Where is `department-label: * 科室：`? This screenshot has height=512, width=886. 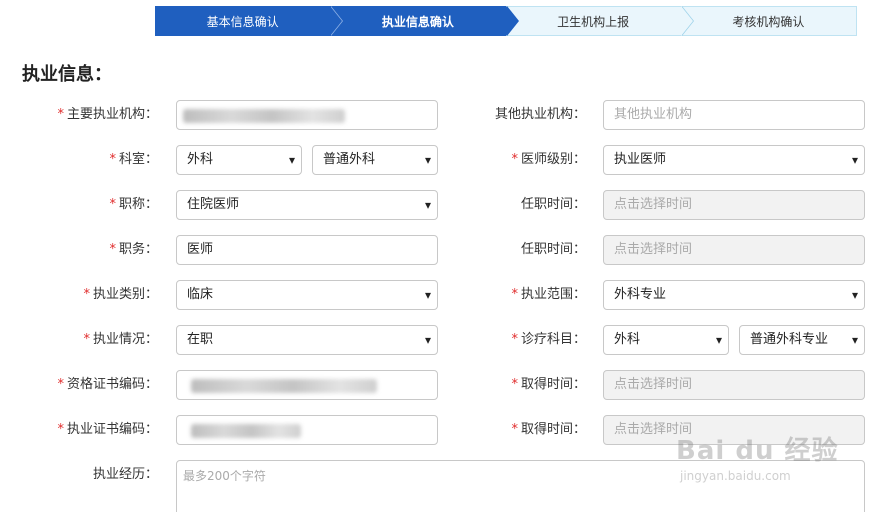
department-label: * 科室： is located at coordinates (133, 159).